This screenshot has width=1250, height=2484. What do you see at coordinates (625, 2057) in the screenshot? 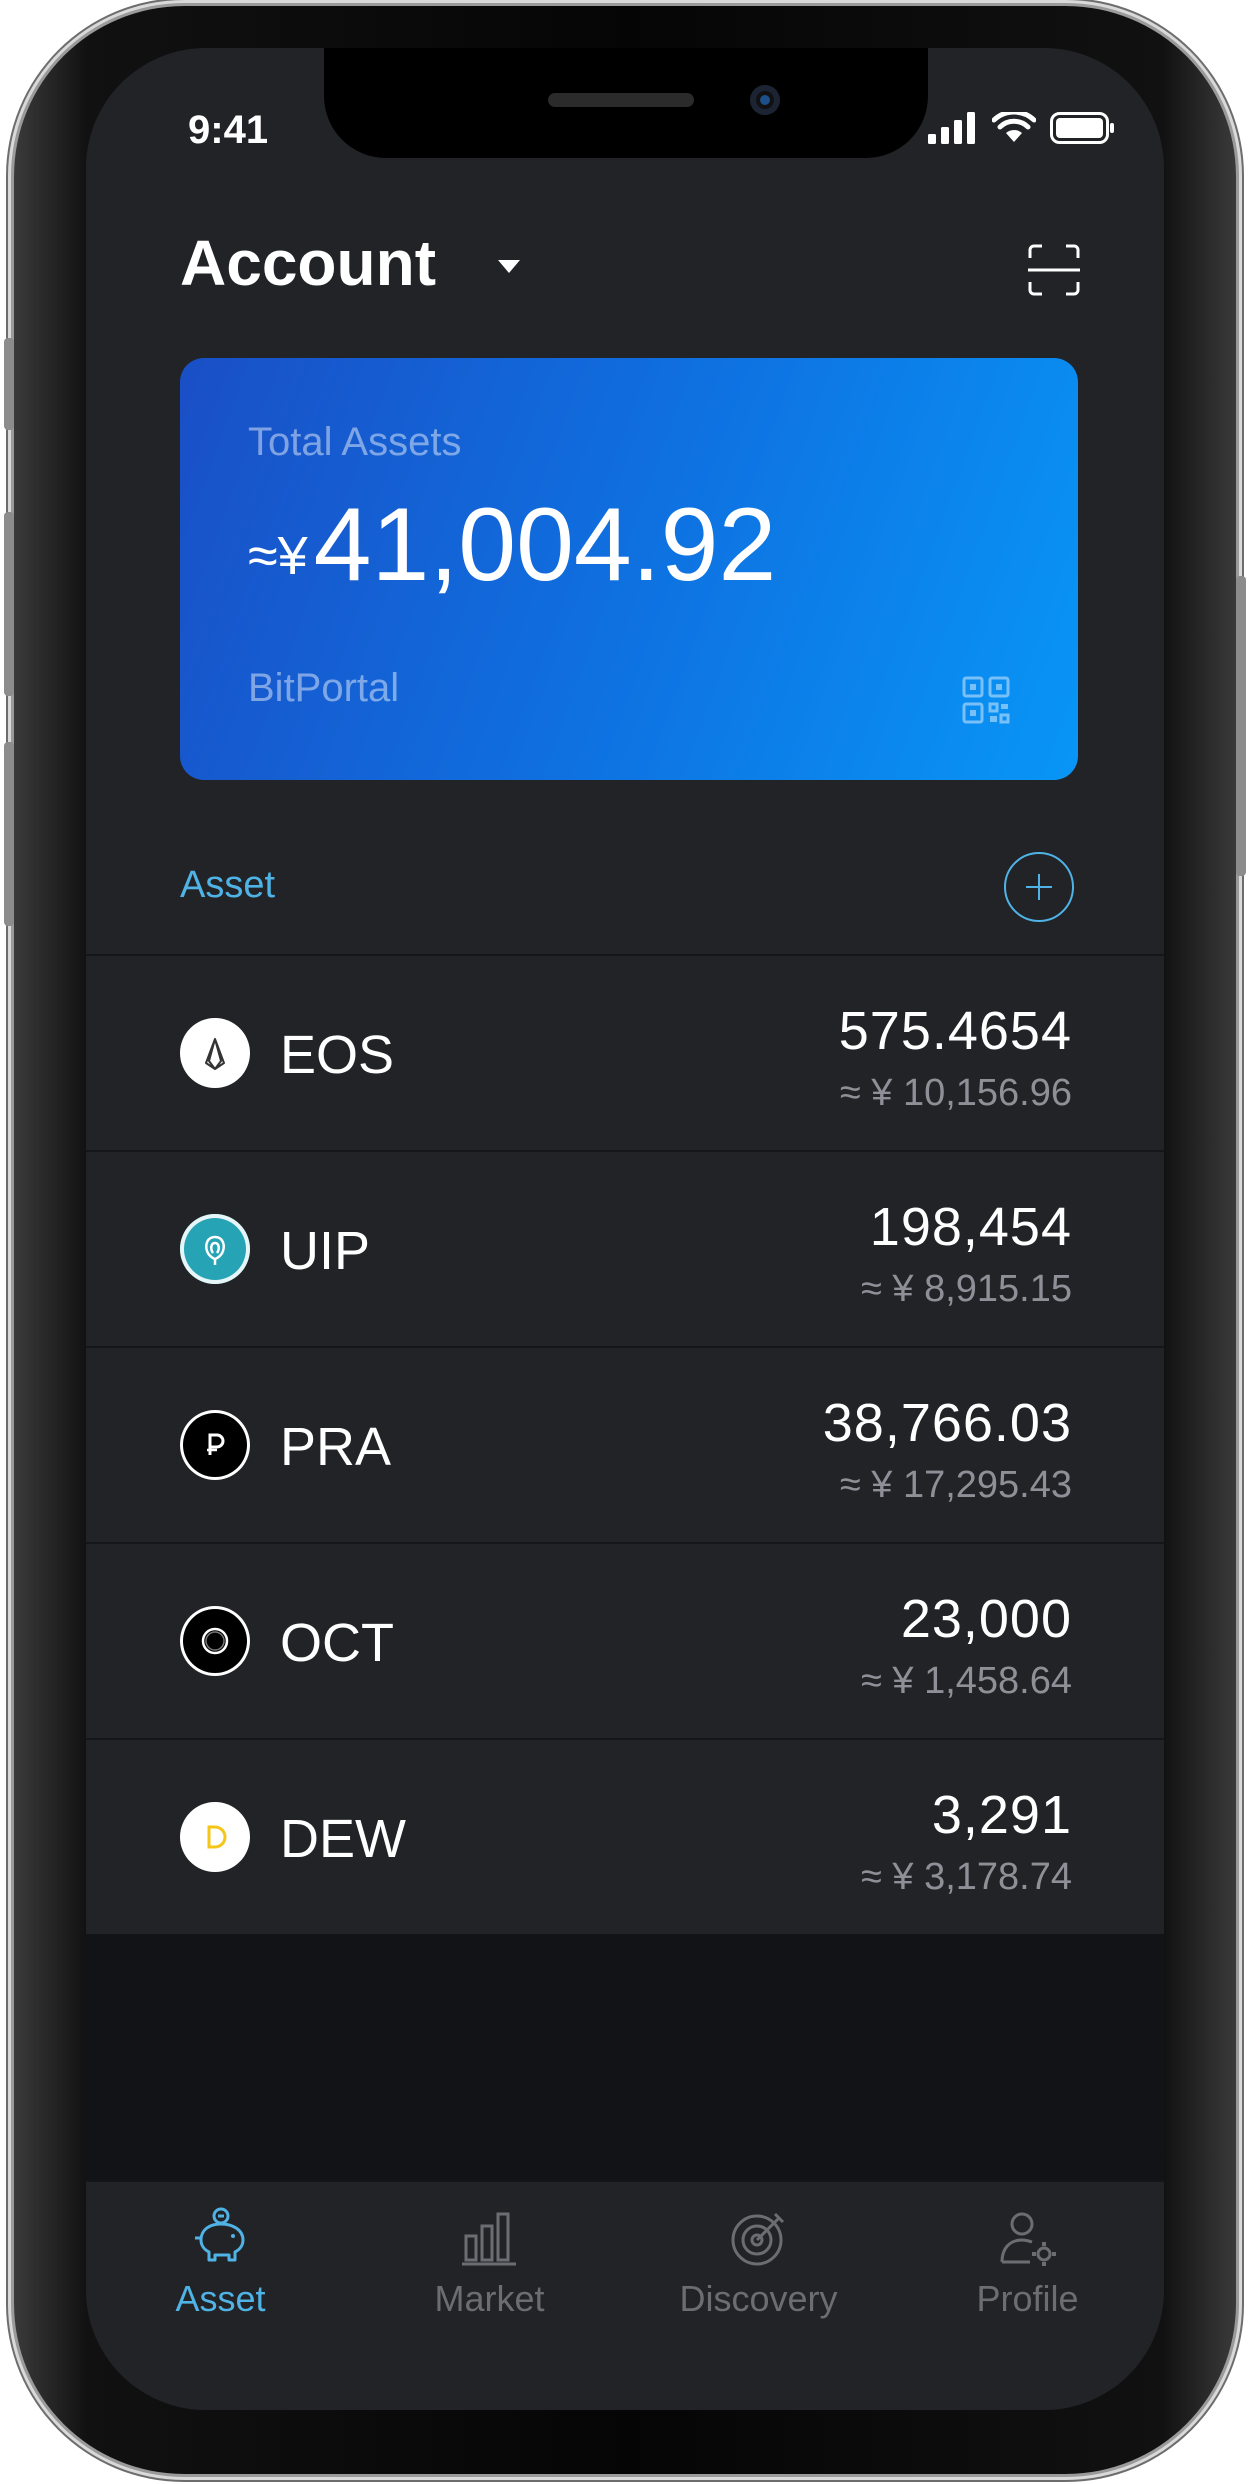
I see `empty-list-area` at bounding box center [625, 2057].